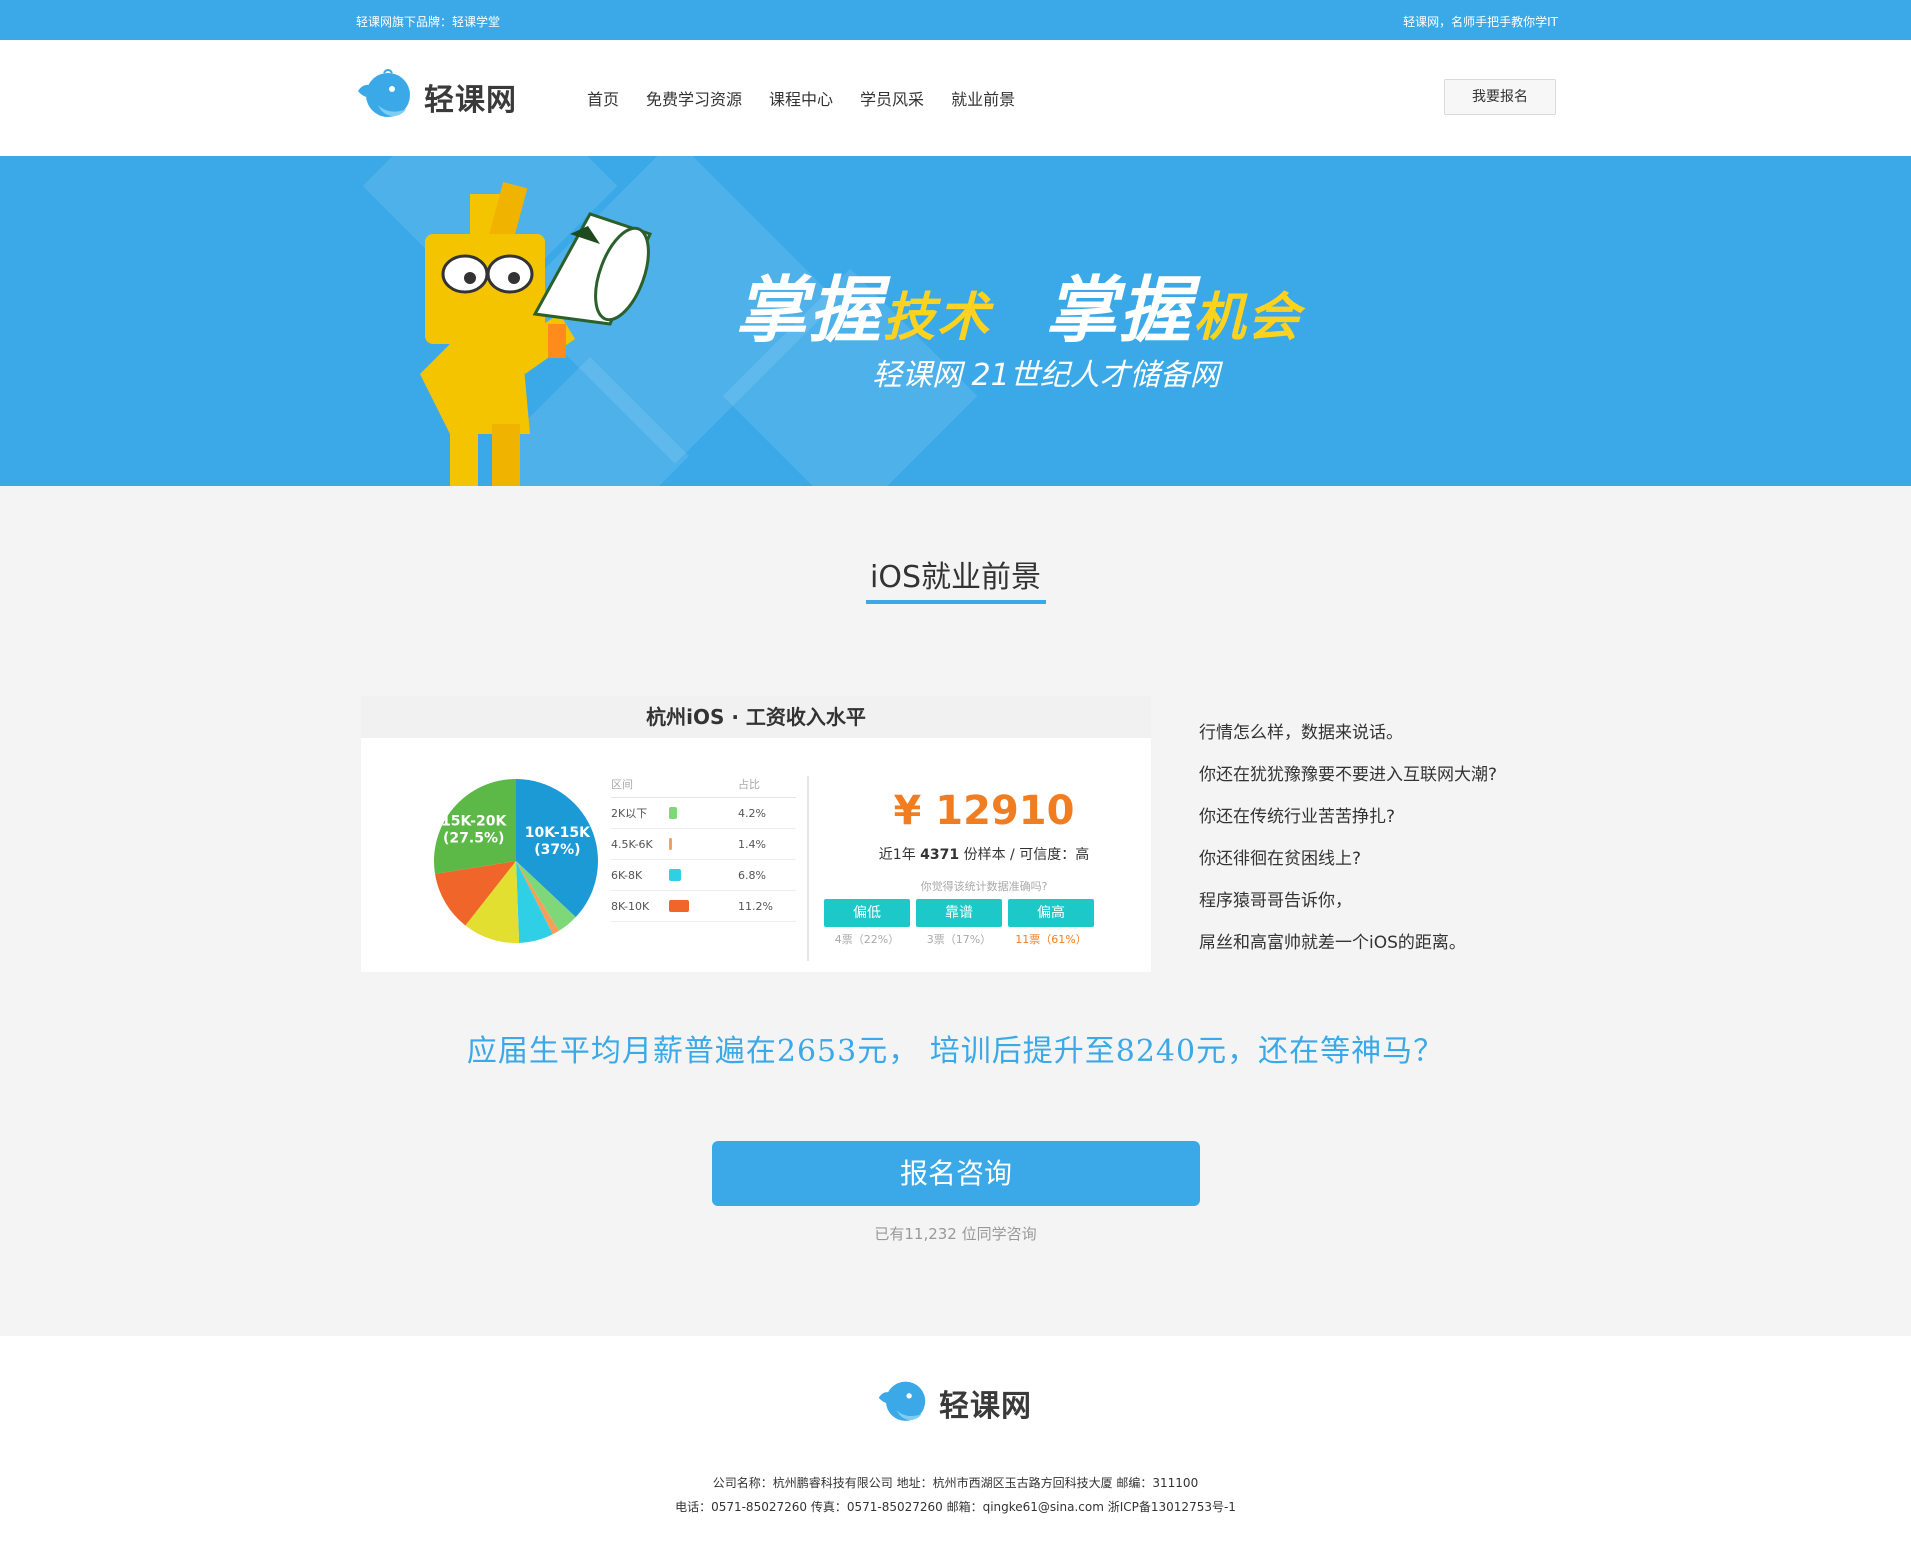 This screenshot has height=1555, width=1911. What do you see at coordinates (1500, 97) in the screenshot?
I see `signup-button: 我要报名` at bounding box center [1500, 97].